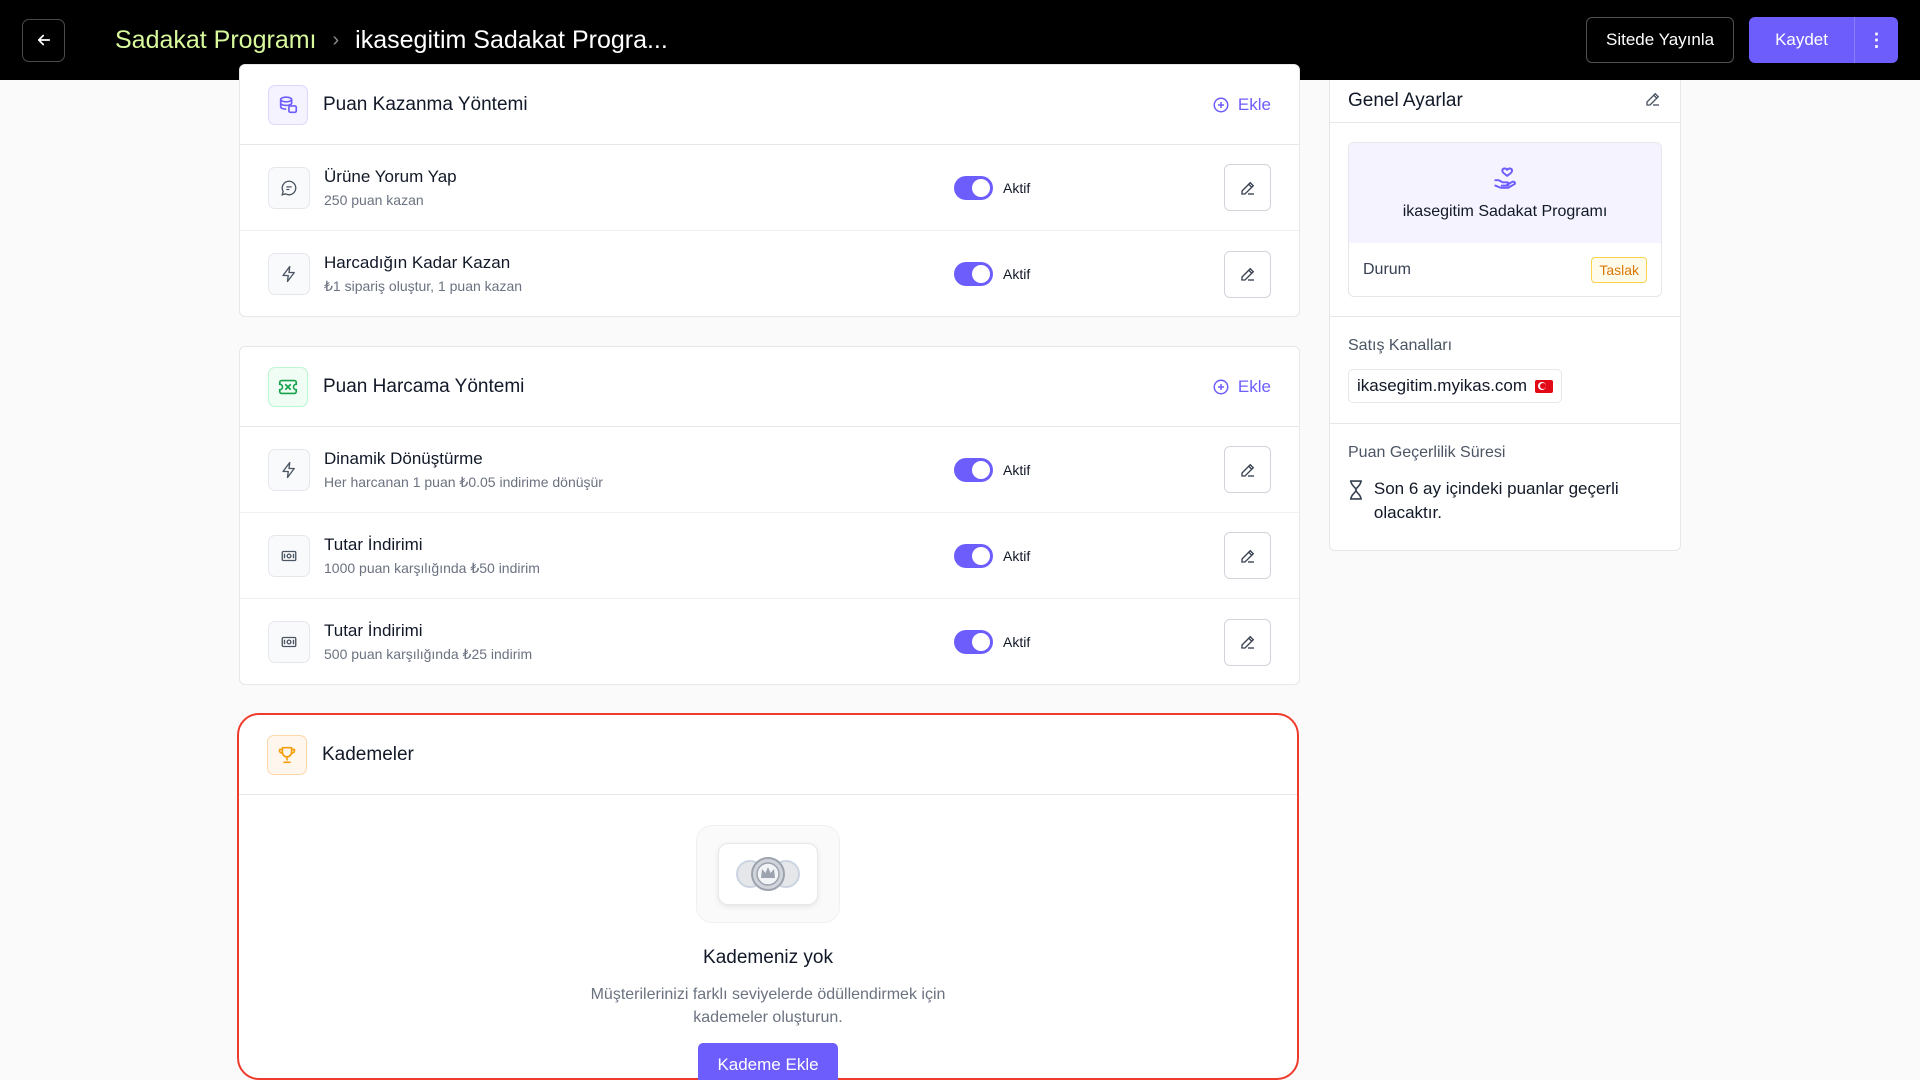 Image resolution: width=1920 pixels, height=1080 pixels. I want to click on general-settings-title: Genel Ayarlar, so click(1405, 100).